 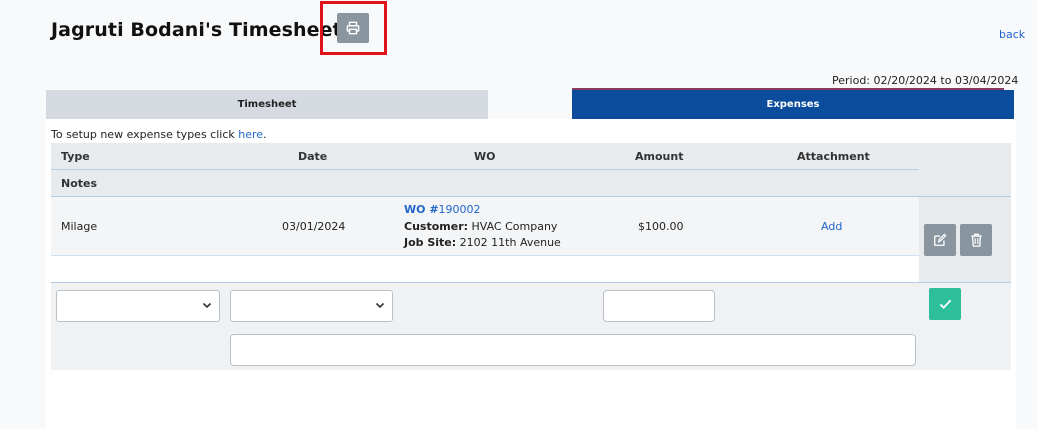 I want to click on setup-suffix: ., so click(x=265, y=134).